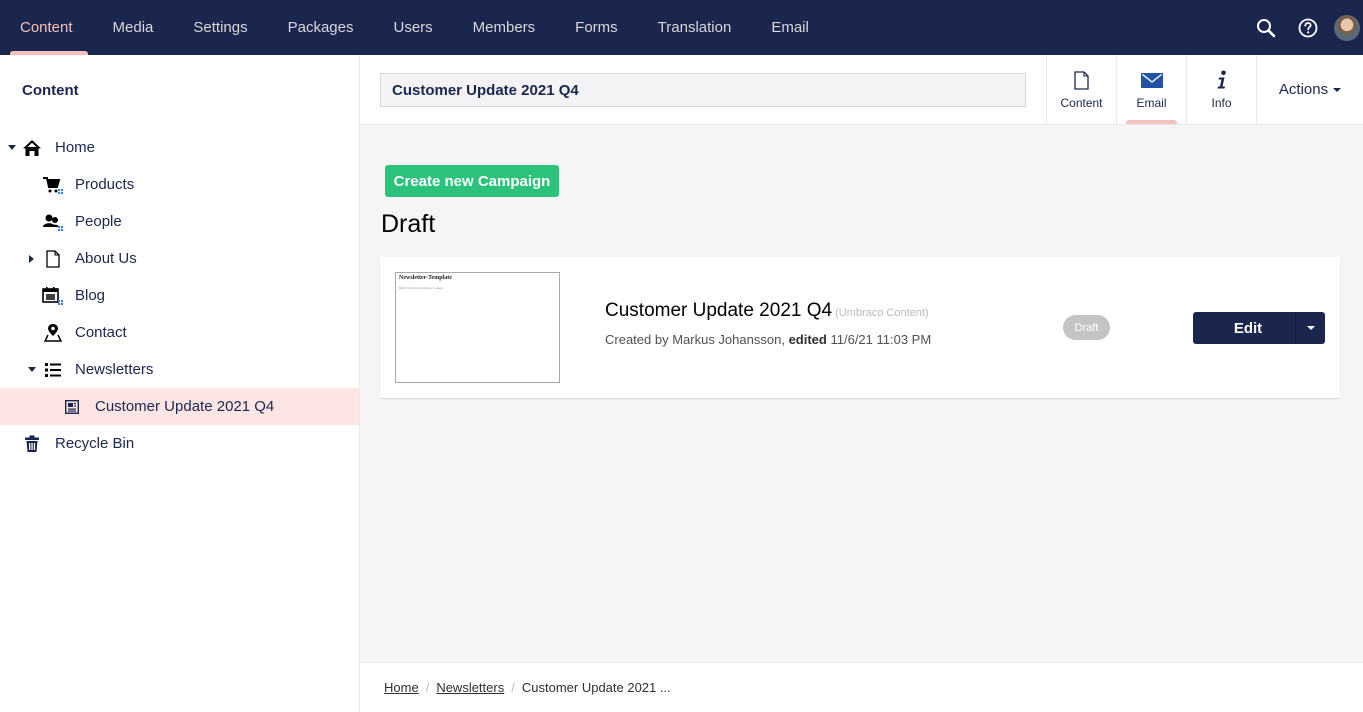 This screenshot has height=712, width=1363. What do you see at coordinates (75, 147) in the screenshot?
I see `tree-item-label: Home` at bounding box center [75, 147].